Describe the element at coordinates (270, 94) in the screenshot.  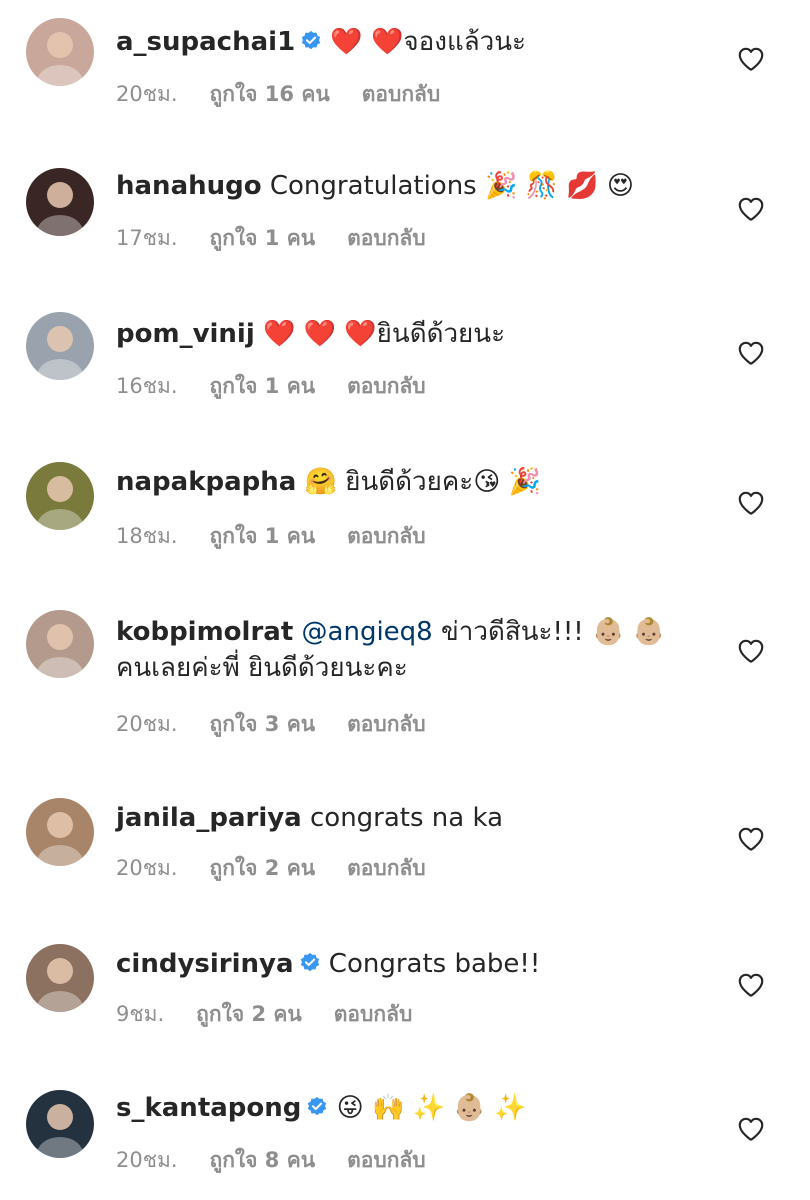
I see `comment-like-count: ถูกใจ 16 คน` at that location.